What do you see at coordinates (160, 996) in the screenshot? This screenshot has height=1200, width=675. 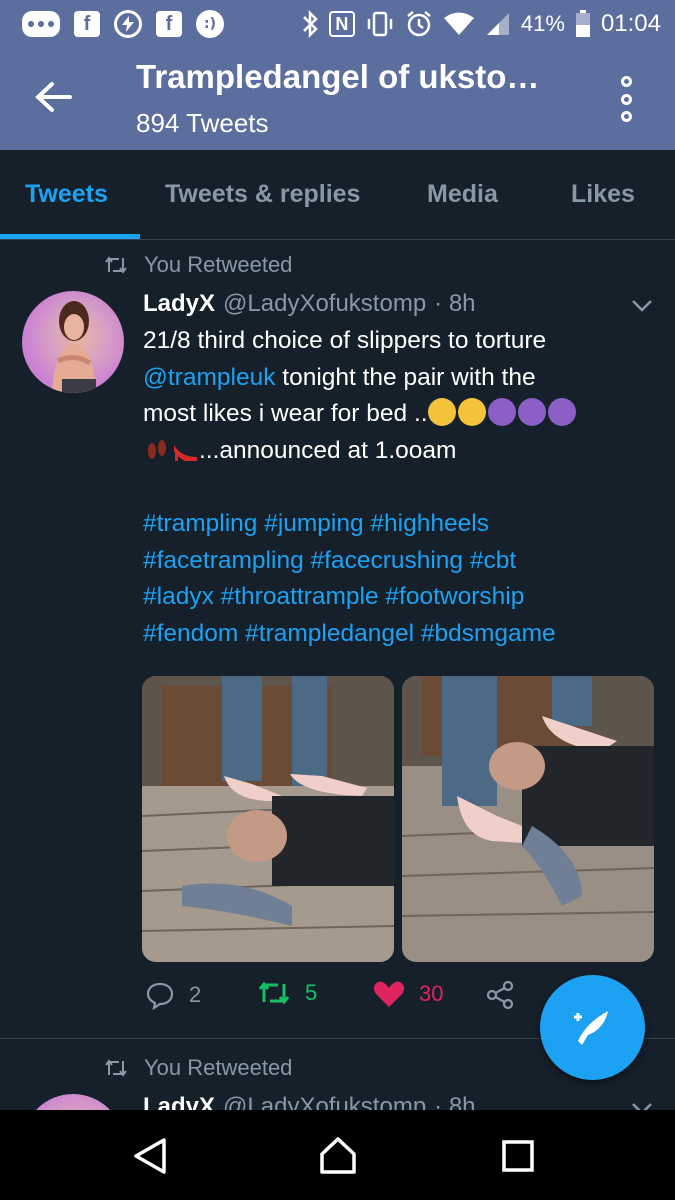 I see `reply-icon` at bounding box center [160, 996].